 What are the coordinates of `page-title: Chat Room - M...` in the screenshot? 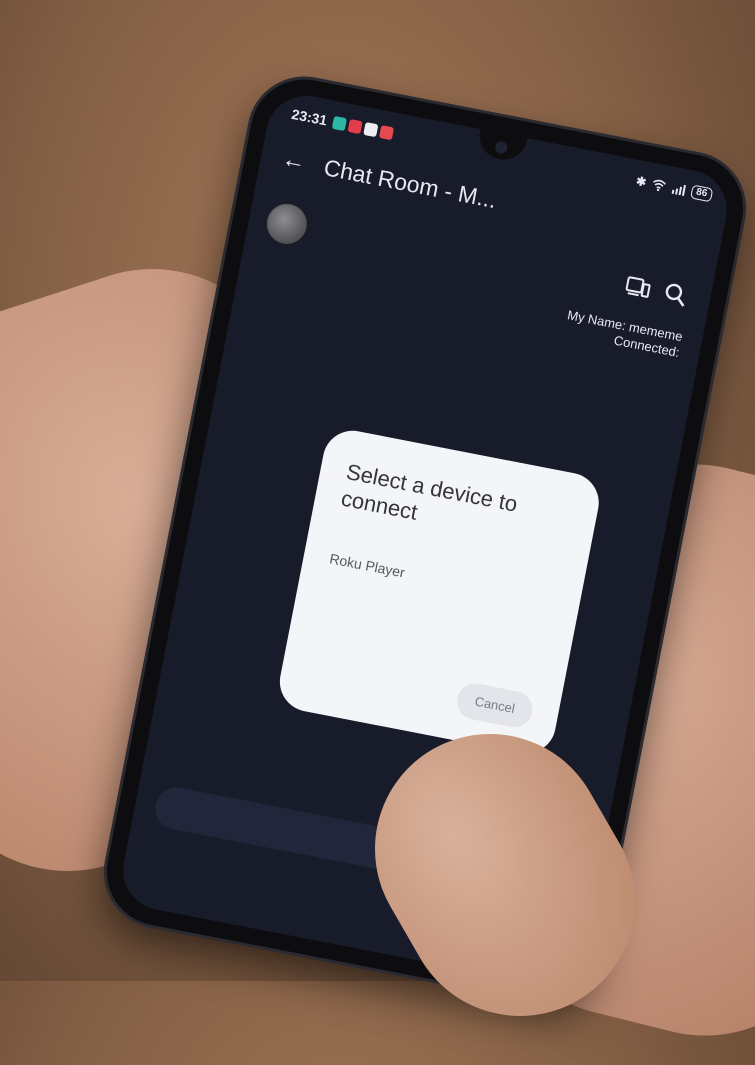 It's located at (410, 184).